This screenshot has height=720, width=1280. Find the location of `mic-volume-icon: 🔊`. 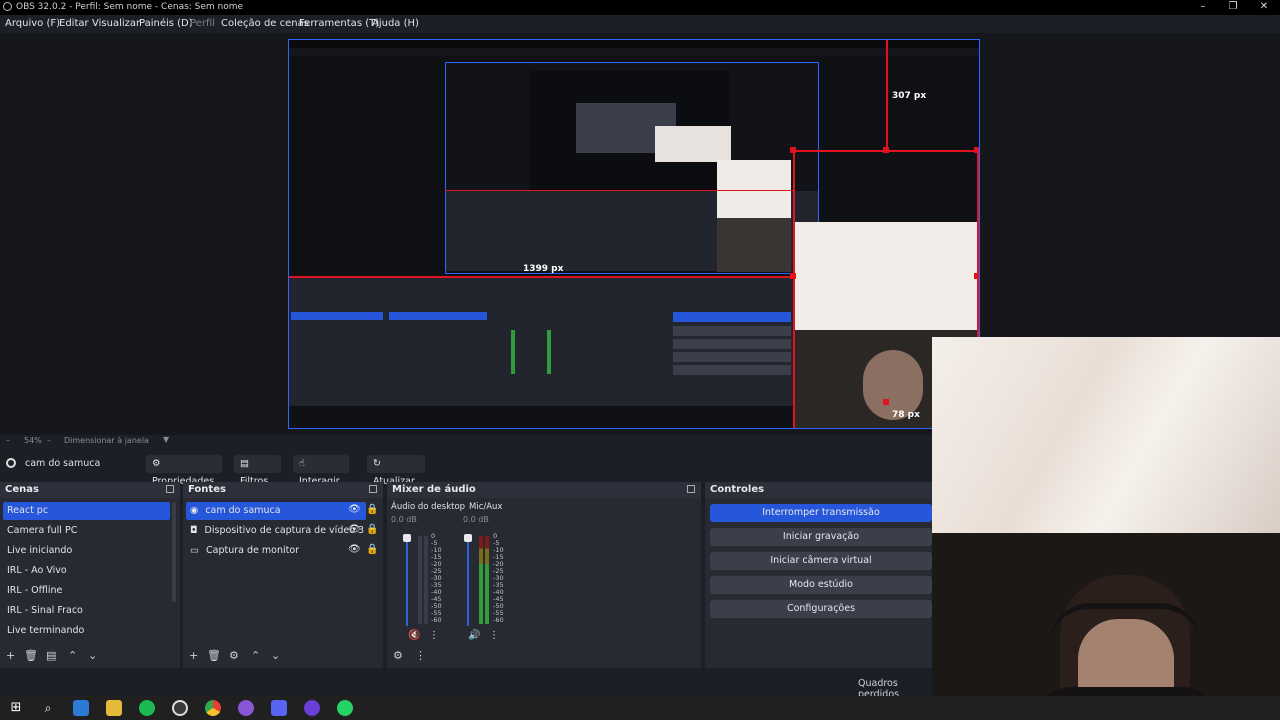

mic-volume-icon: 🔊 is located at coordinates (474, 635).